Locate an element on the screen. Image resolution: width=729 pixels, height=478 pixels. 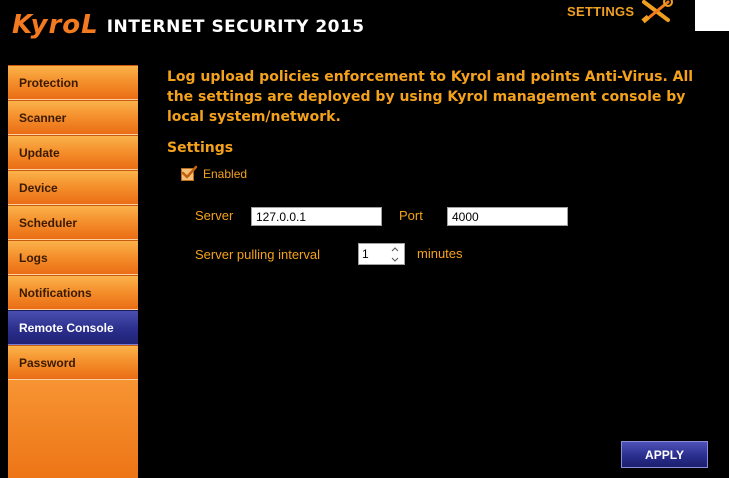
product-title: INTERNET SECURITY 2015 is located at coordinates (235, 27).